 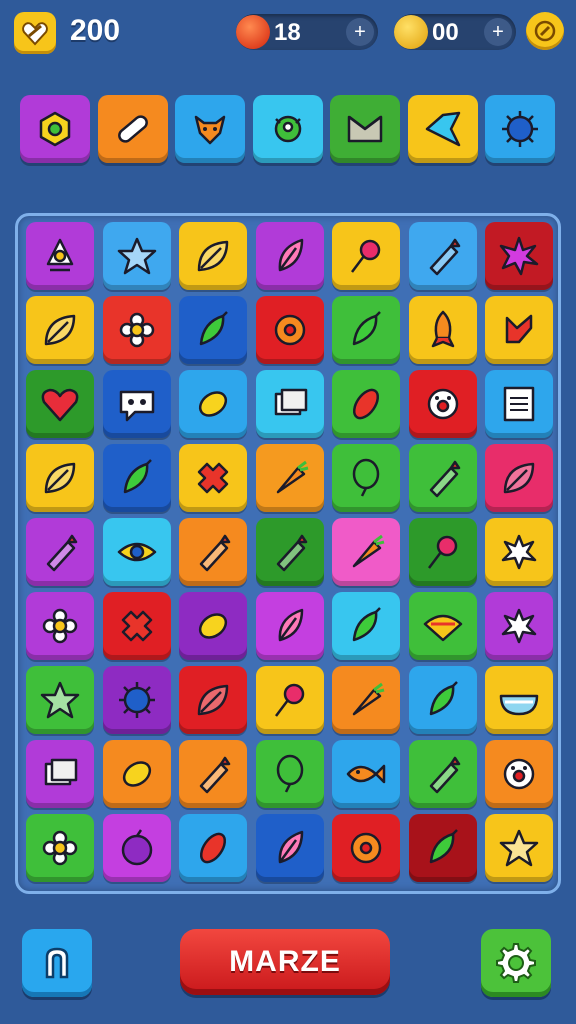 I want to click on back-button, so click(x=57, y=963).